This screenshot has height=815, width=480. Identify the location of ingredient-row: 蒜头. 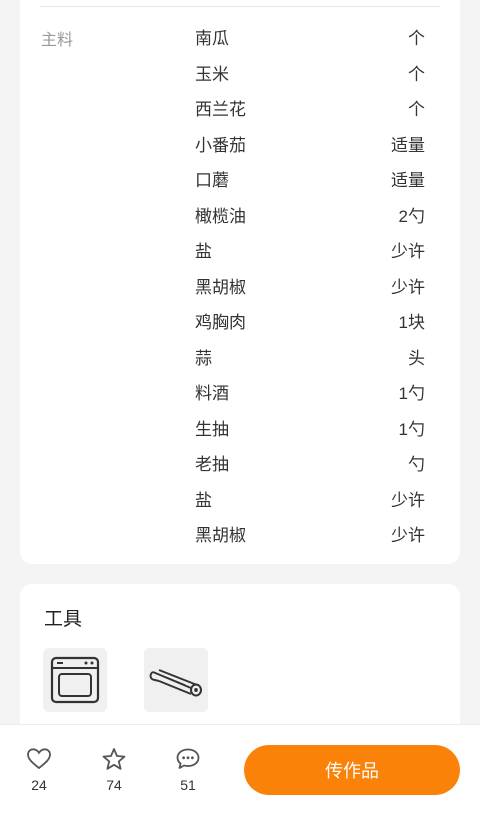
(310, 357).